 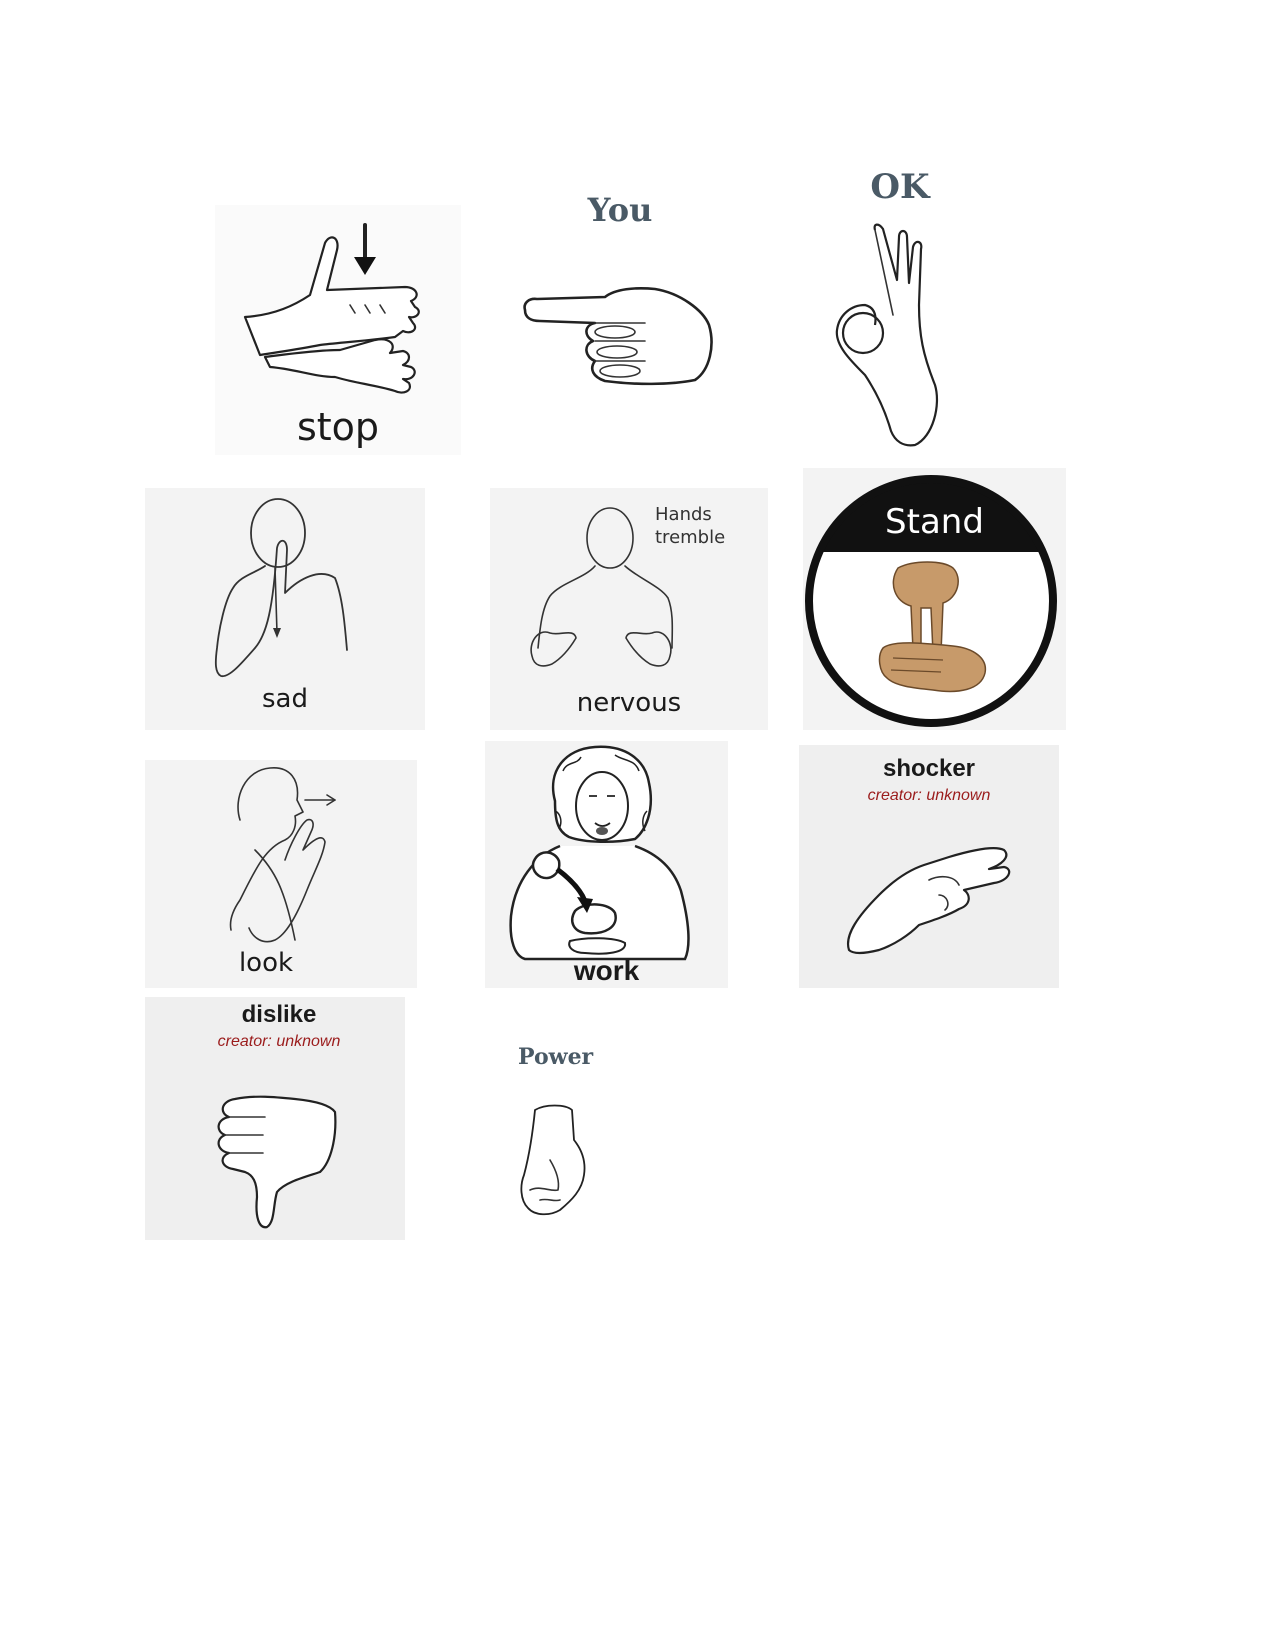 What do you see at coordinates (928, 901) in the screenshot?
I see `shocker-hand-illustration` at bounding box center [928, 901].